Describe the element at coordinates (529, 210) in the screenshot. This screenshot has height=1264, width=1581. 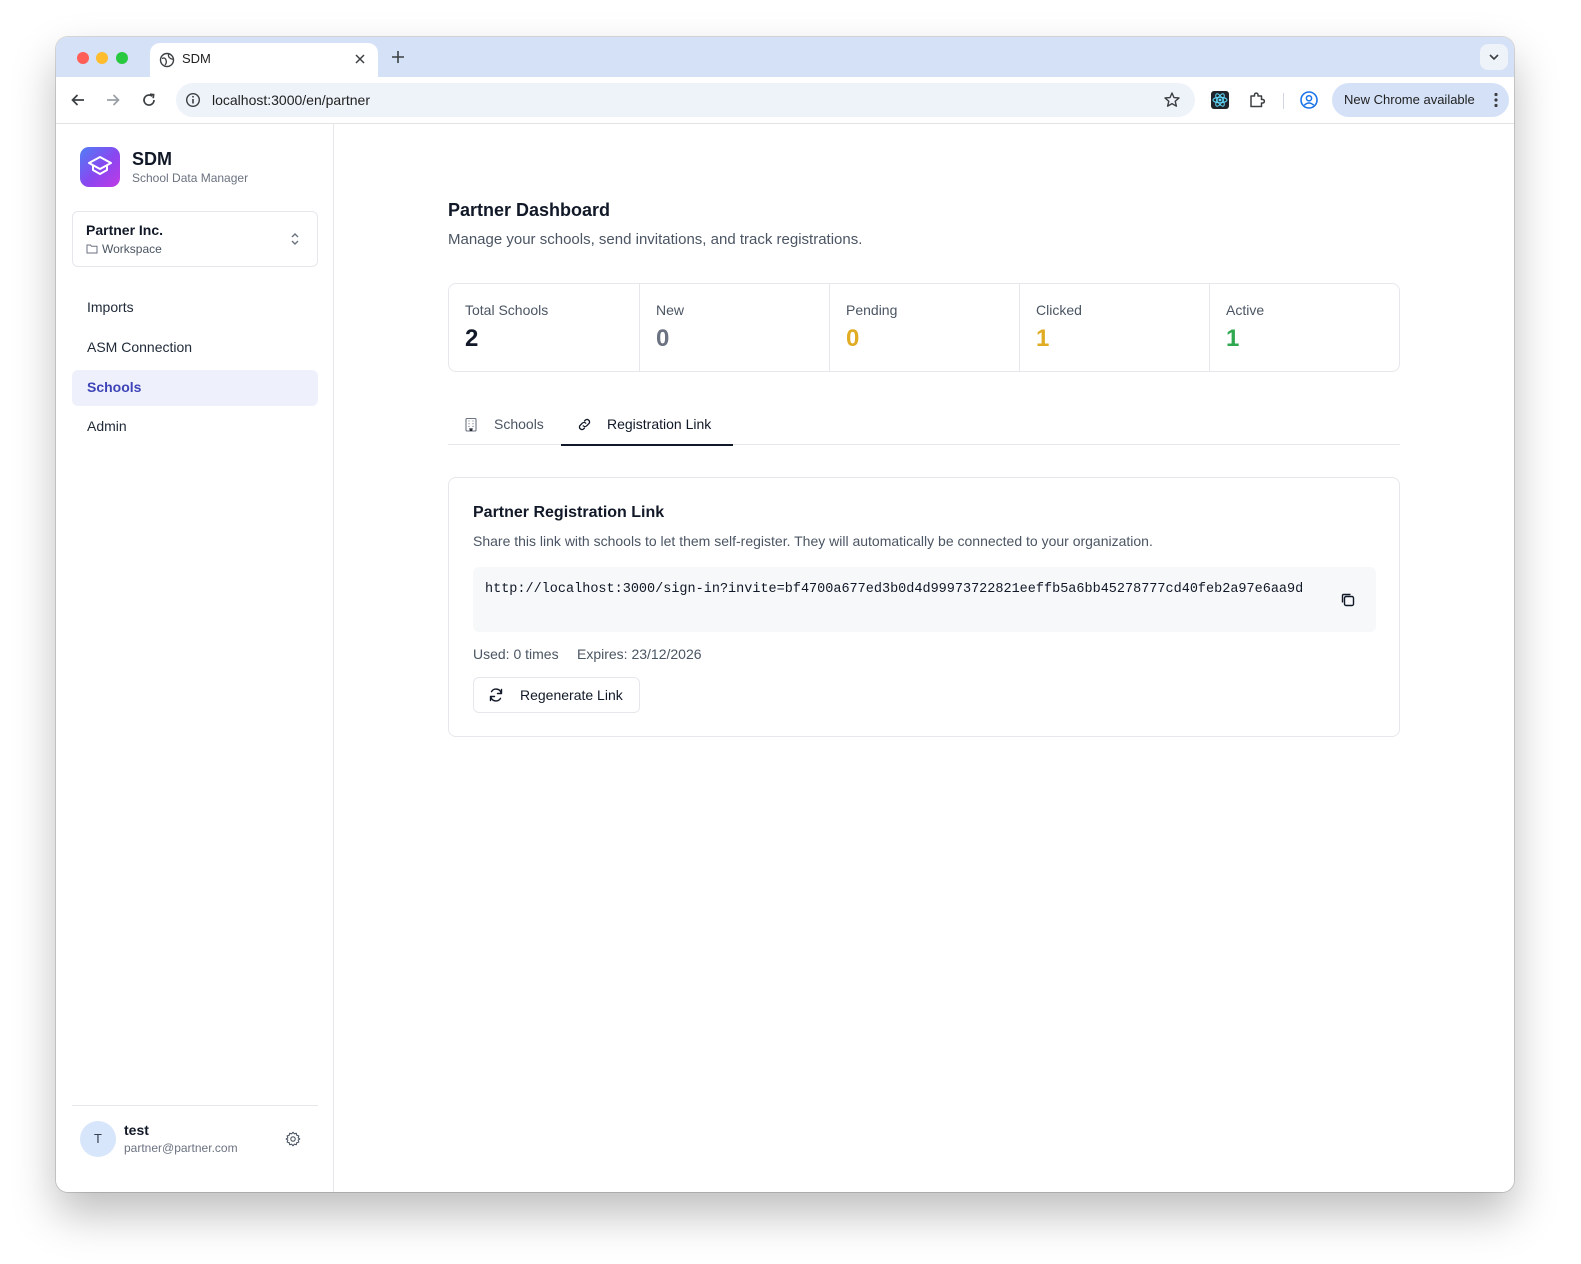
I see `page-title: Partner Dashboard` at that location.